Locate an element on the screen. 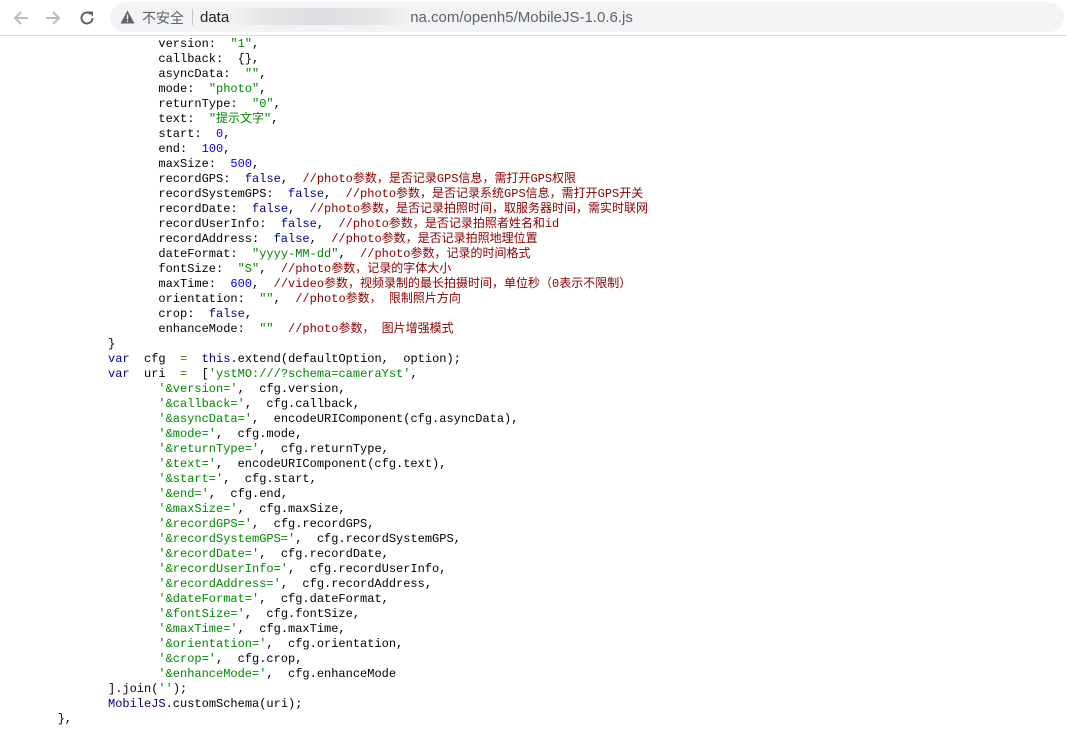 The height and width of the screenshot is (738, 1066). code-token: '&recordDate=' is located at coordinates (209, 554).